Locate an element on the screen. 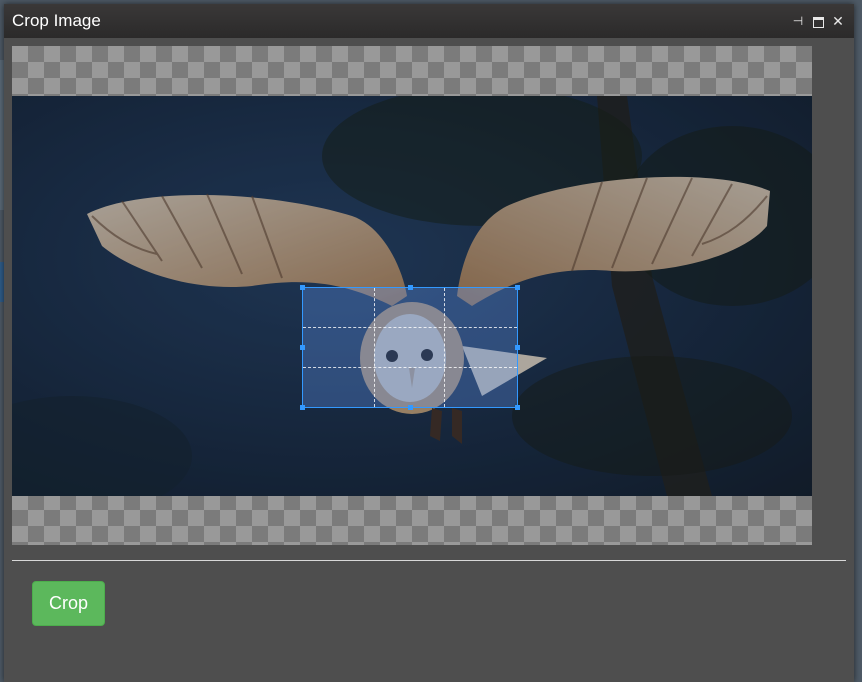 The height and width of the screenshot is (682, 862). crop-handle-w is located at coordinates (302, 347).